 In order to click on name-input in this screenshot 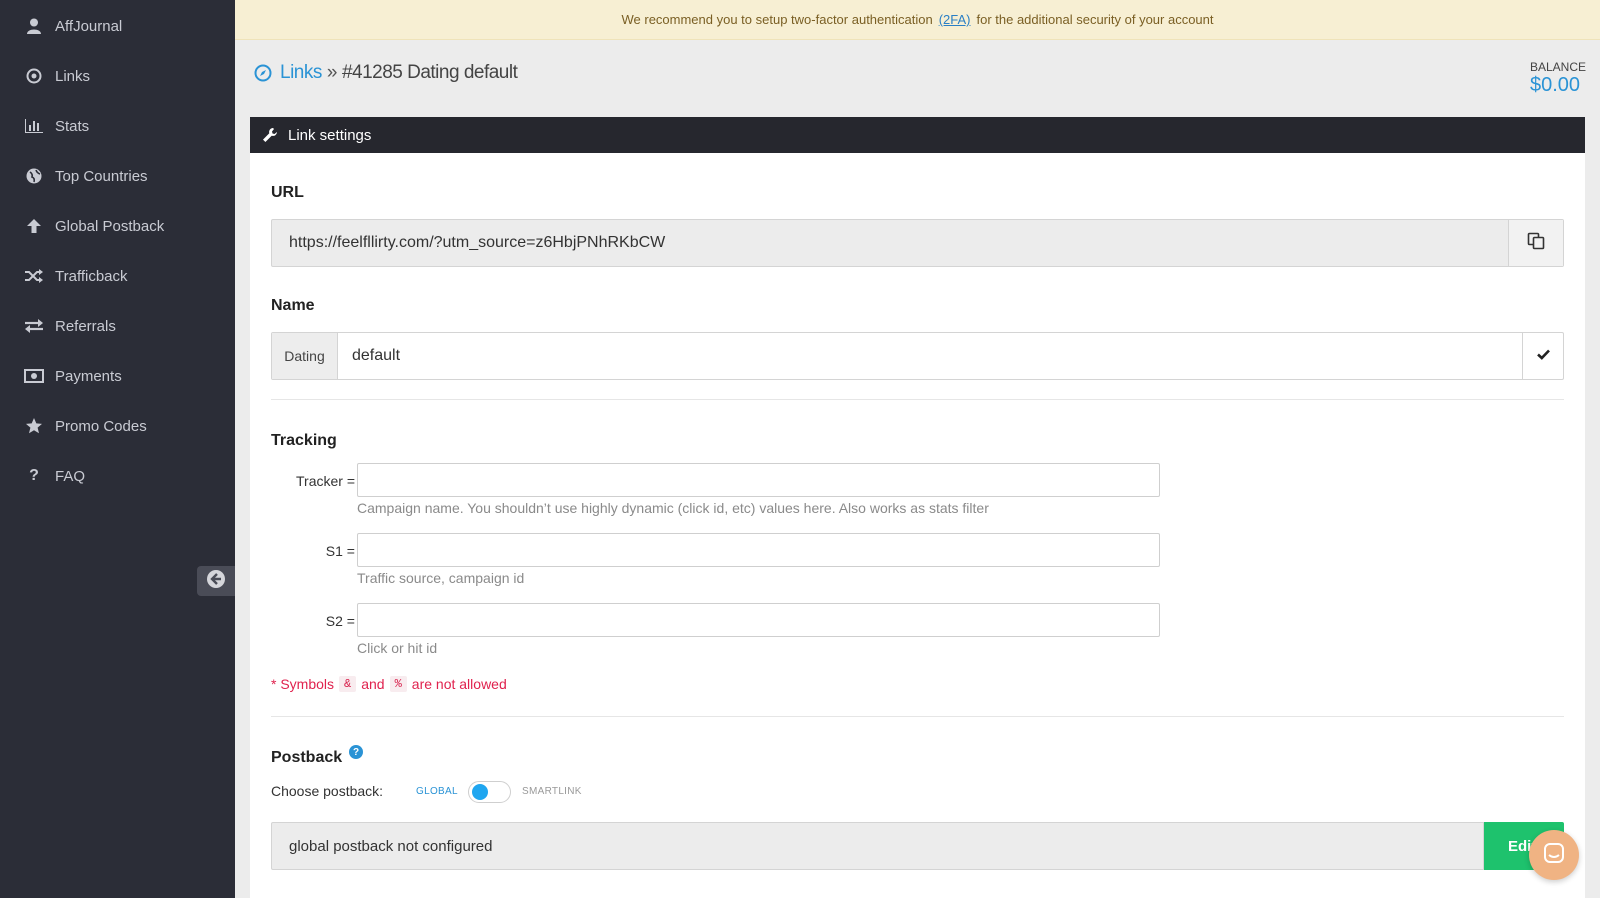, I will do `click(902, 356)`.